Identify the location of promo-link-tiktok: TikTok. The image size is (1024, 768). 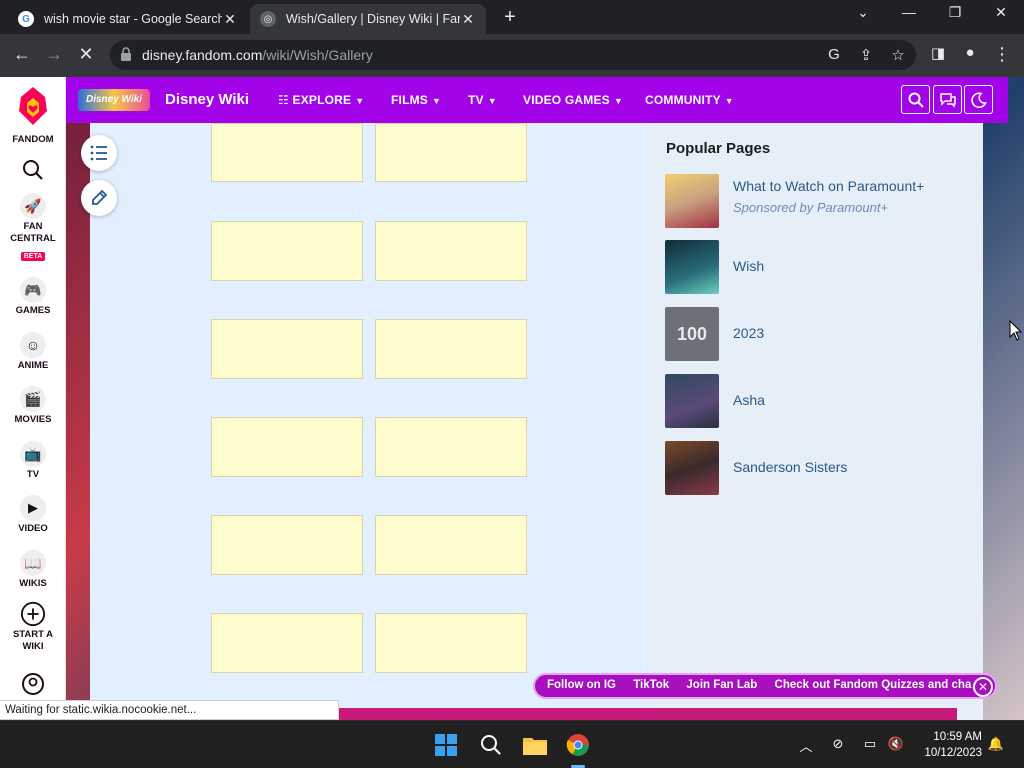
(651, 685).